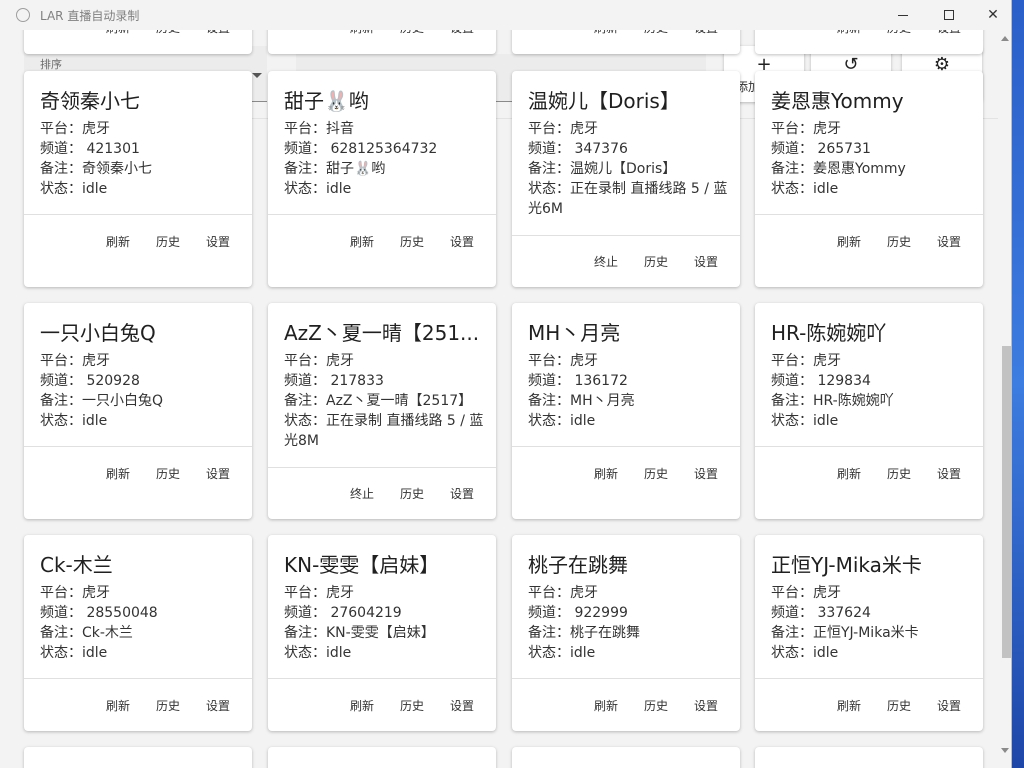 This screenshot has width=1024, height=768. I want to click on note-text: 备注：一只小白兔Q, so click(102, 401).